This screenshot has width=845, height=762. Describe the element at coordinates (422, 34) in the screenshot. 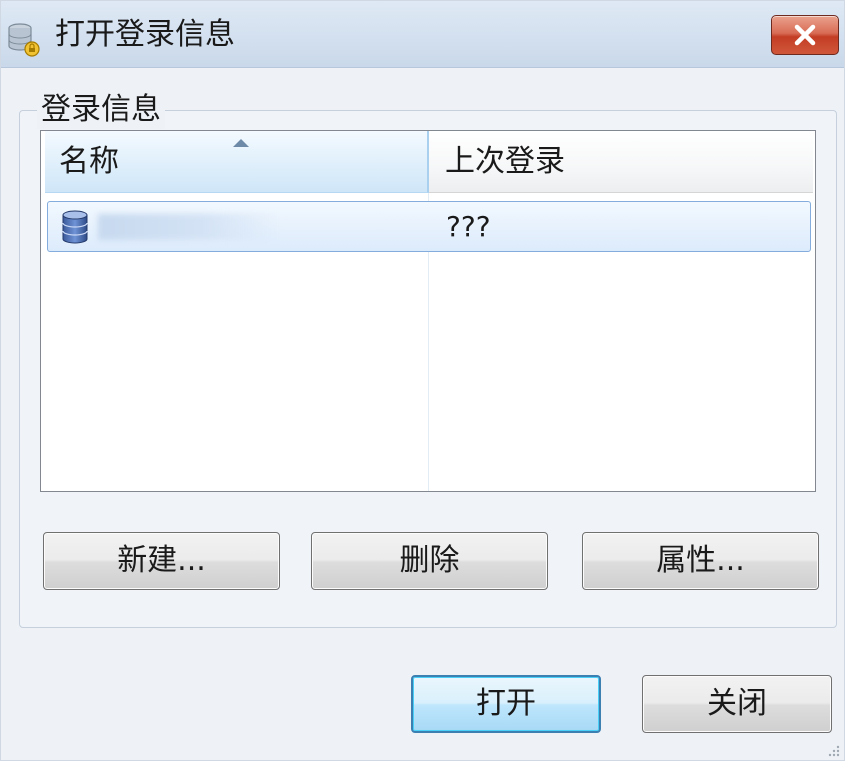

I see `title-bar: 打开登录信息` at that location.